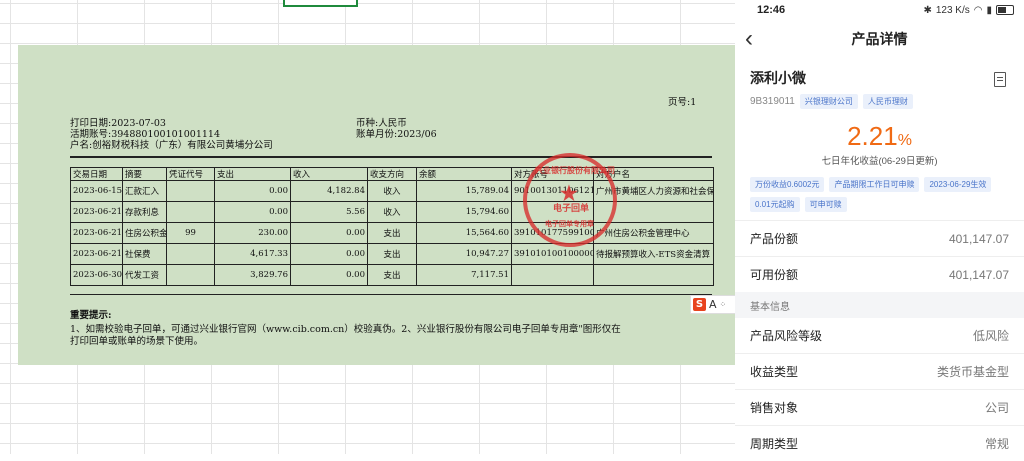  I want to click on cell-cp-name: 广州住房公积金管理中心, so click(653, 233).